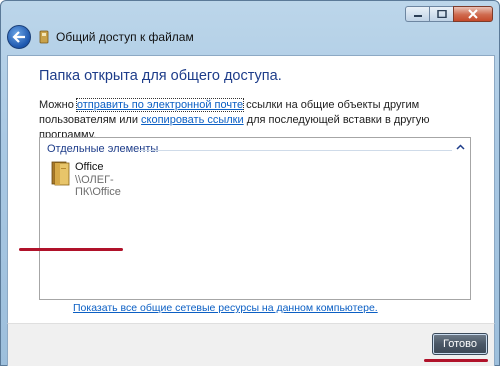 The height and width of the screenshot is (366, 500). I want to click on done-button: Готово, so click(460, 344).